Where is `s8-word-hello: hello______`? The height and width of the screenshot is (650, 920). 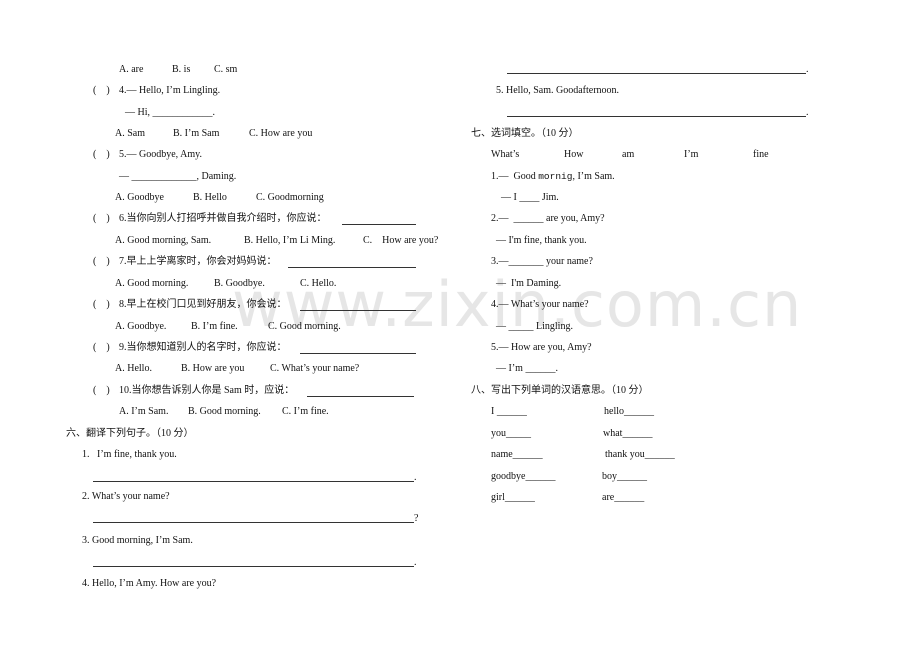
s8-word-hello: hello______ is located at coordinates (629, 411).